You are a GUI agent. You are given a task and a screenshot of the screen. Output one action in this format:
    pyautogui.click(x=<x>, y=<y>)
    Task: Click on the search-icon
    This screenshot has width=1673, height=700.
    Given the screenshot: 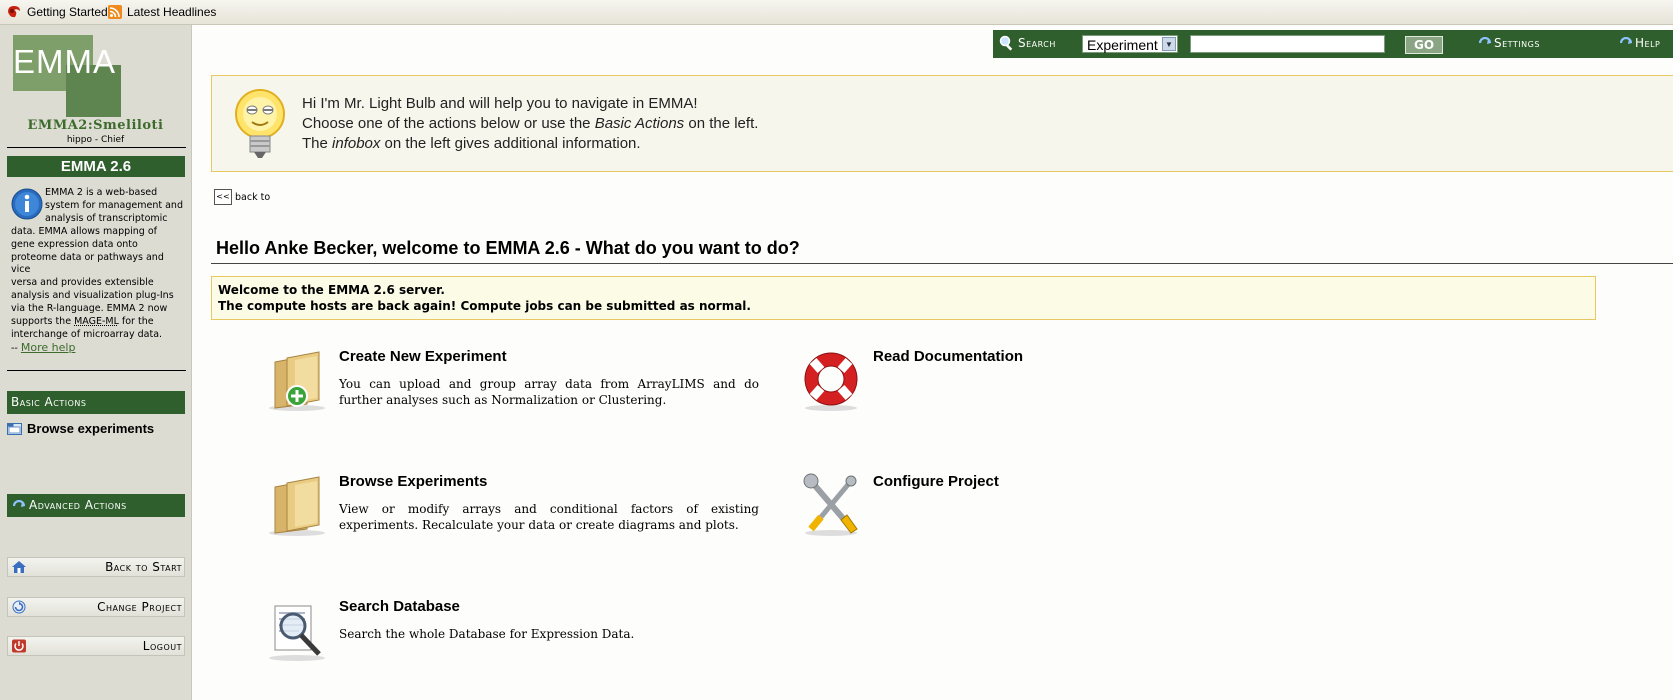 What is the action you would take?
    pyautogui.click(x=1006, y=43)
    